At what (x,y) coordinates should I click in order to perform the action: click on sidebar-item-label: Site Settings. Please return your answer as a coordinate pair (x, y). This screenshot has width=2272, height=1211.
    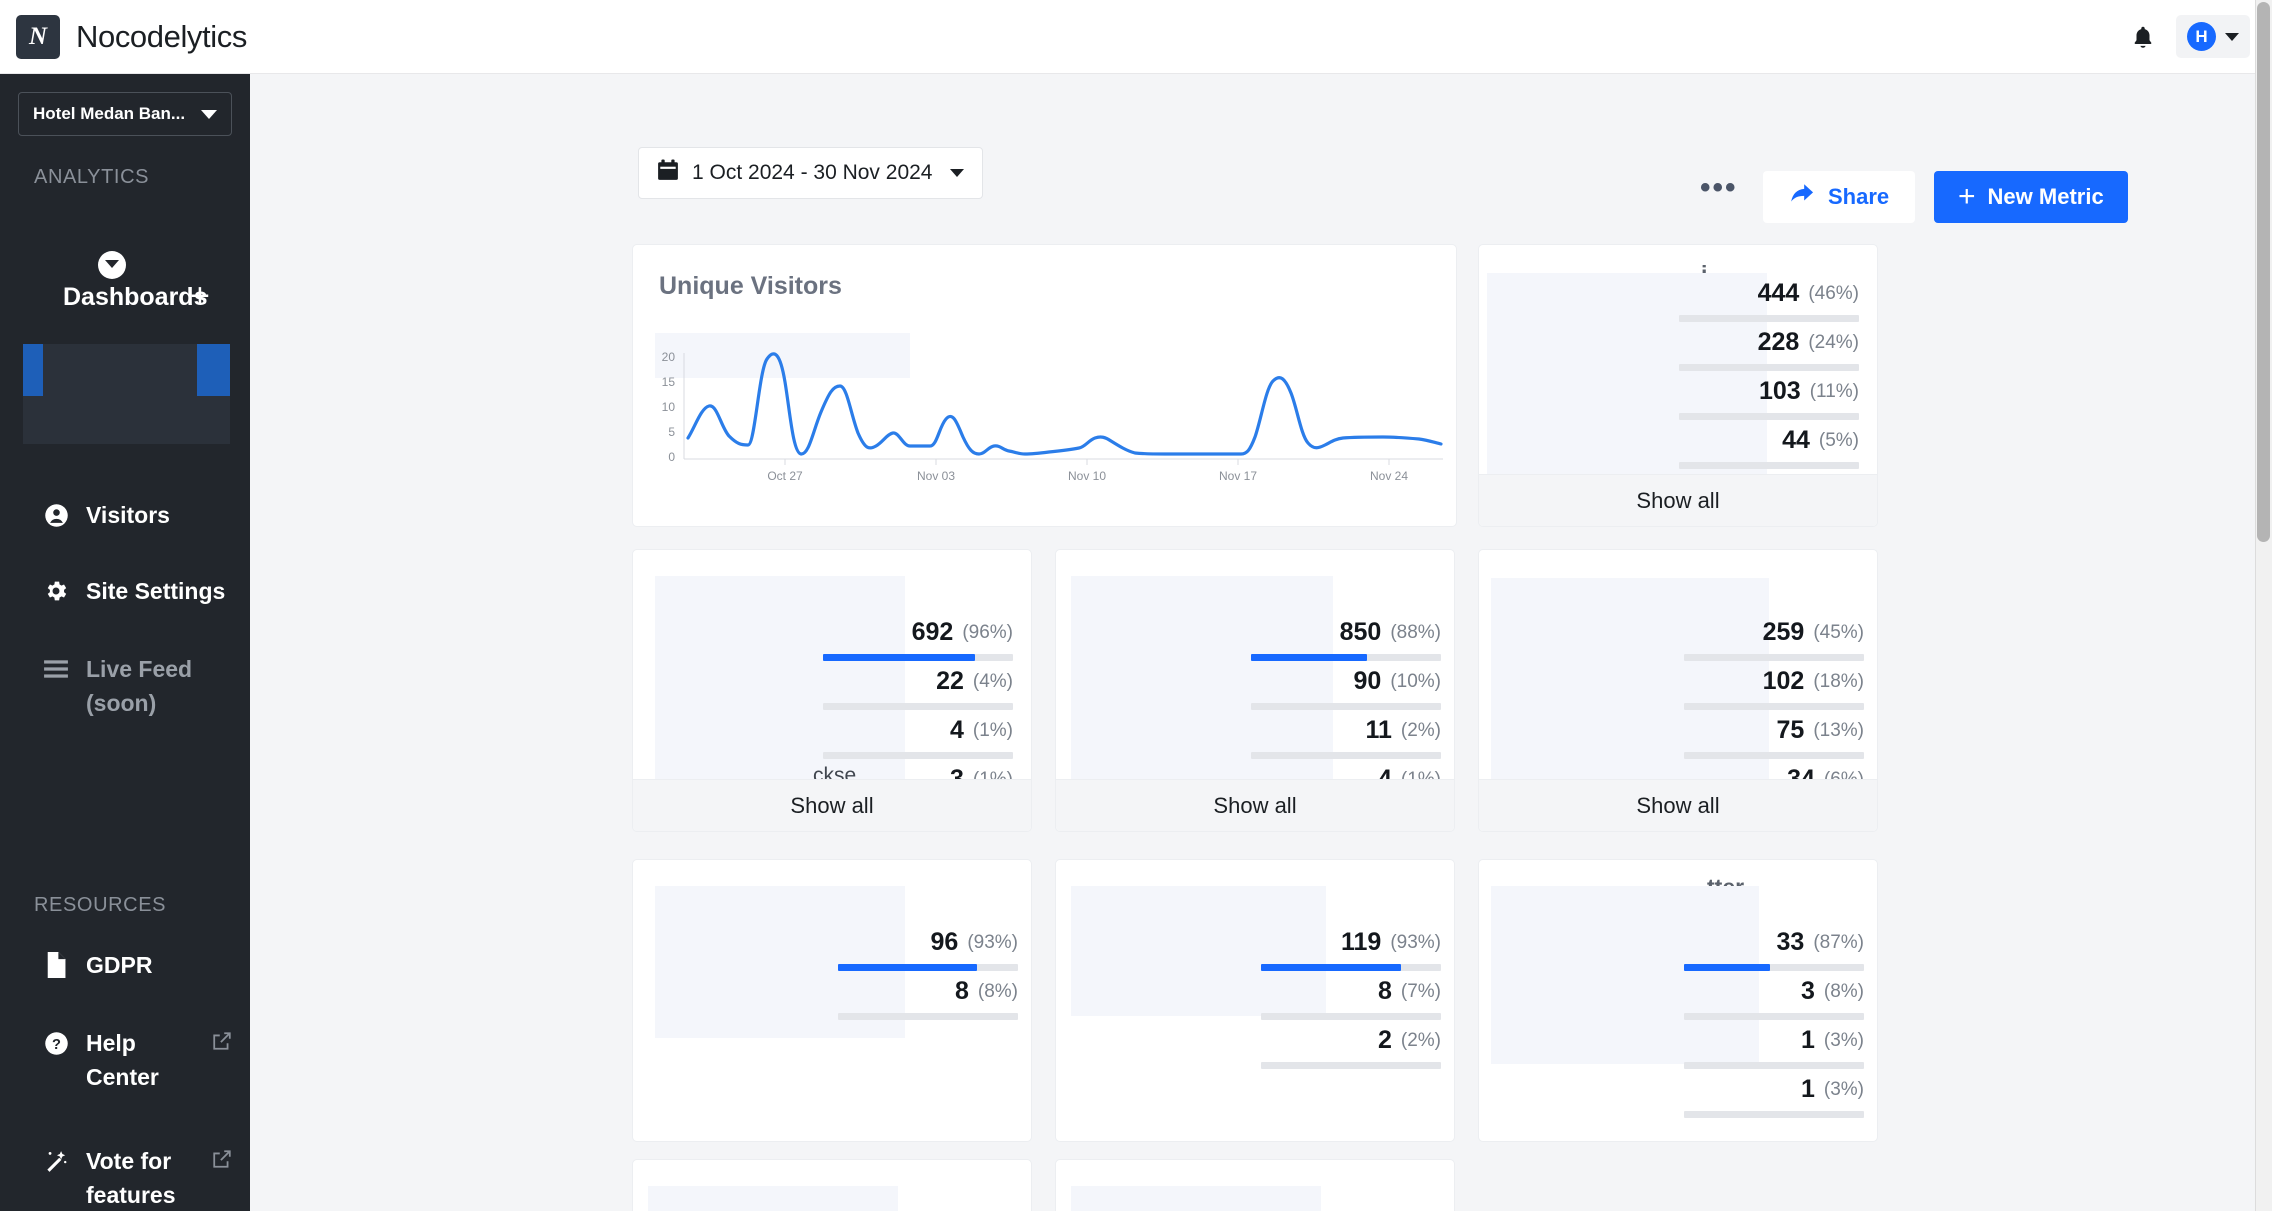
    Looking at the image, I should click on (156, 591).